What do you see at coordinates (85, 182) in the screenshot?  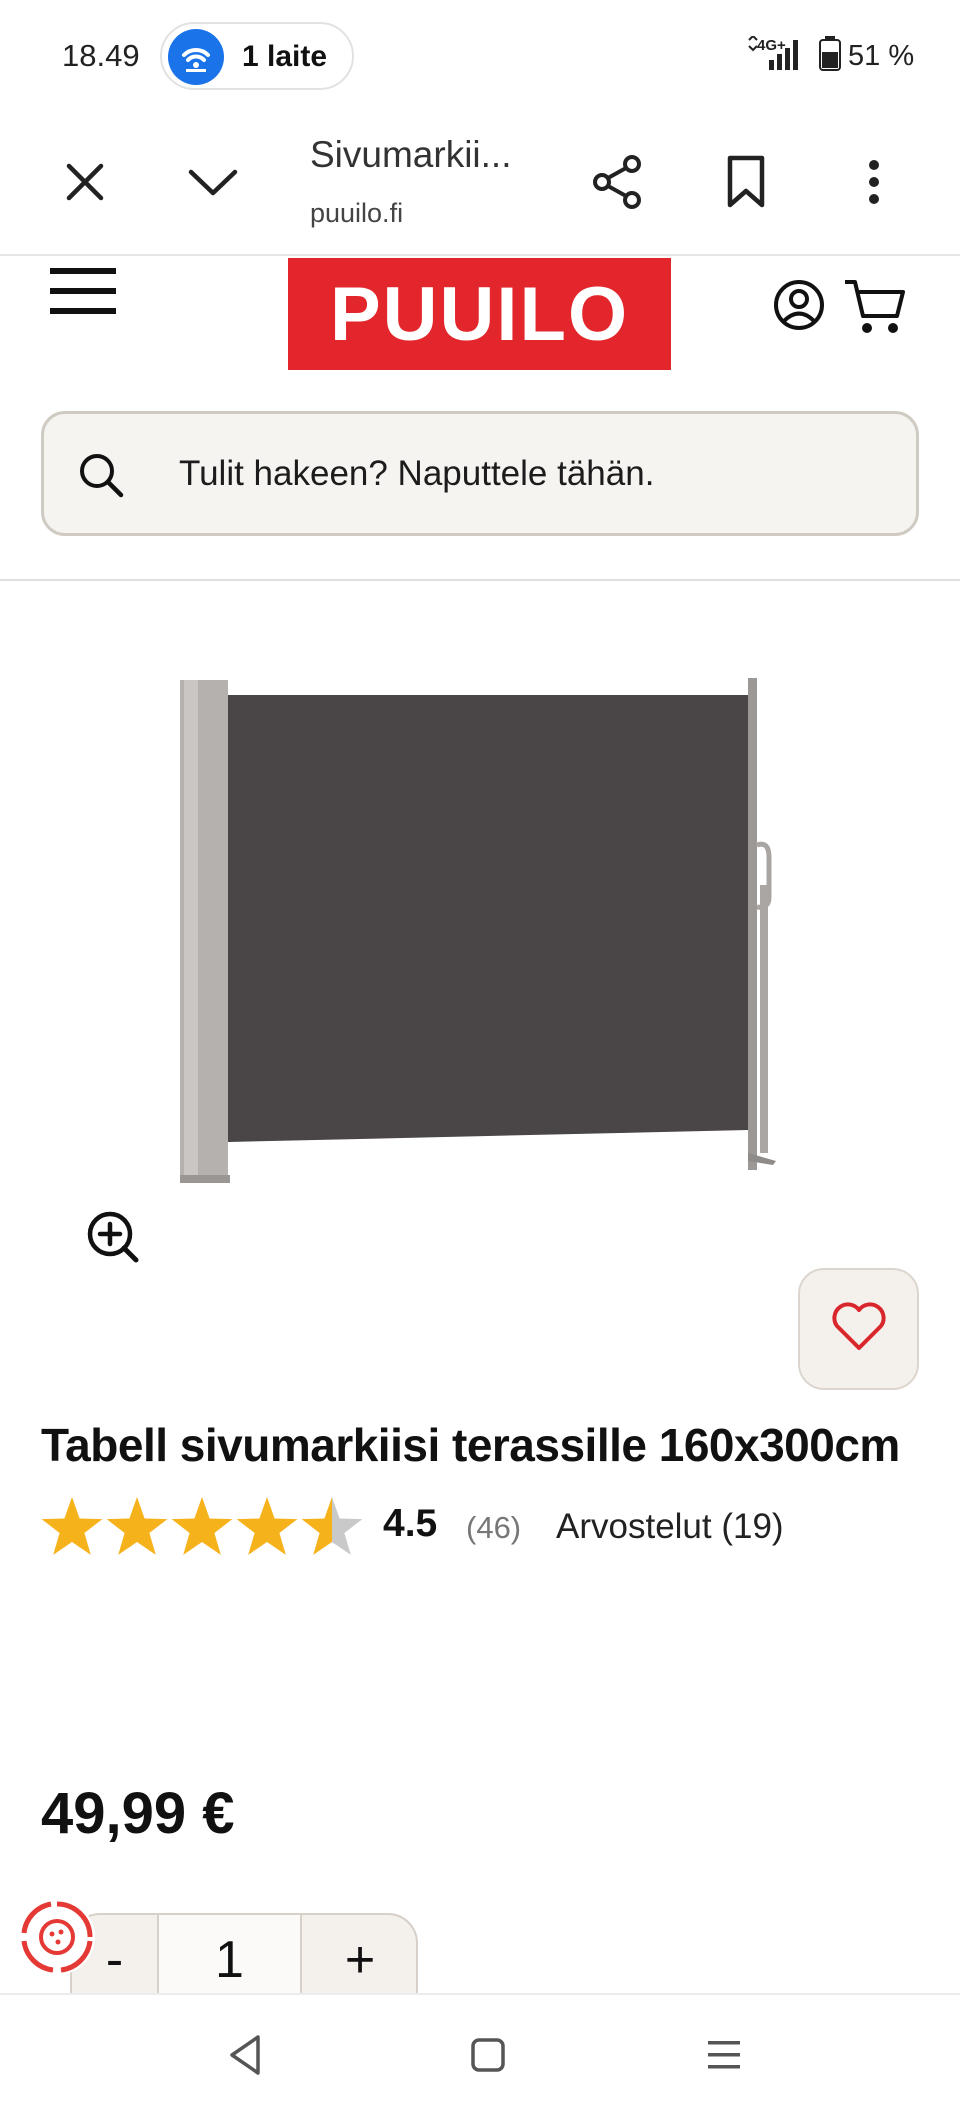 I see `close-icon` at bounding box center [85, 182].